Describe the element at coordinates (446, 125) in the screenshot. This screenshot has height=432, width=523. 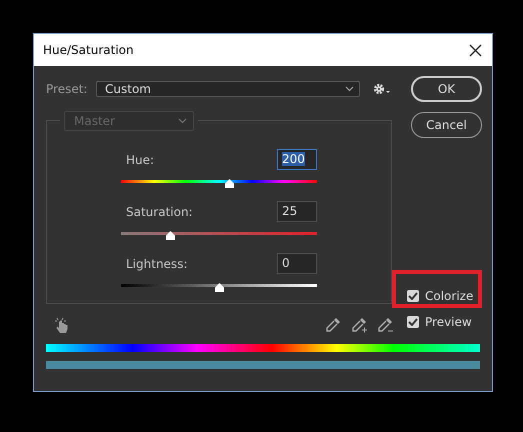
I see `dialog-button: Cancel` at that location.